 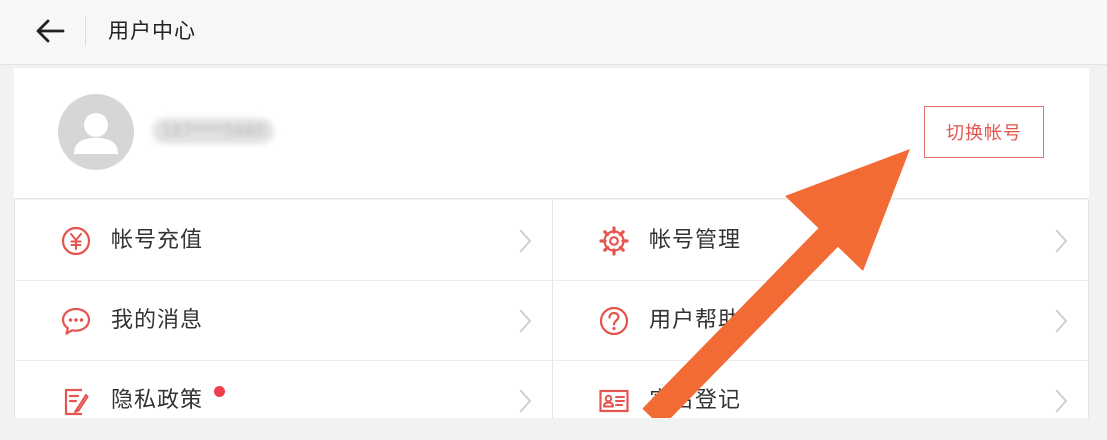 I want to click on menu-item-real-name: 实名登记, so click(x=820, y=400).